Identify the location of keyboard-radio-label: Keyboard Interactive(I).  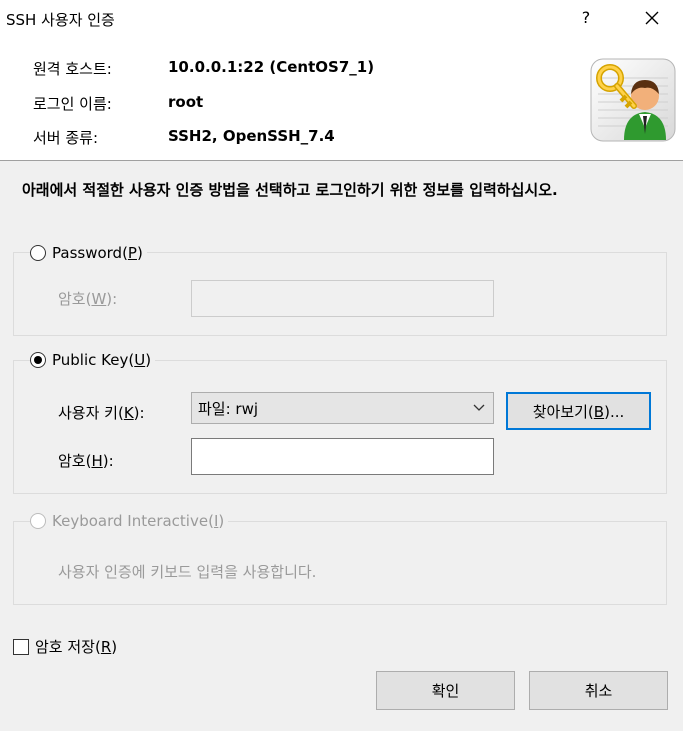
(138, 521).